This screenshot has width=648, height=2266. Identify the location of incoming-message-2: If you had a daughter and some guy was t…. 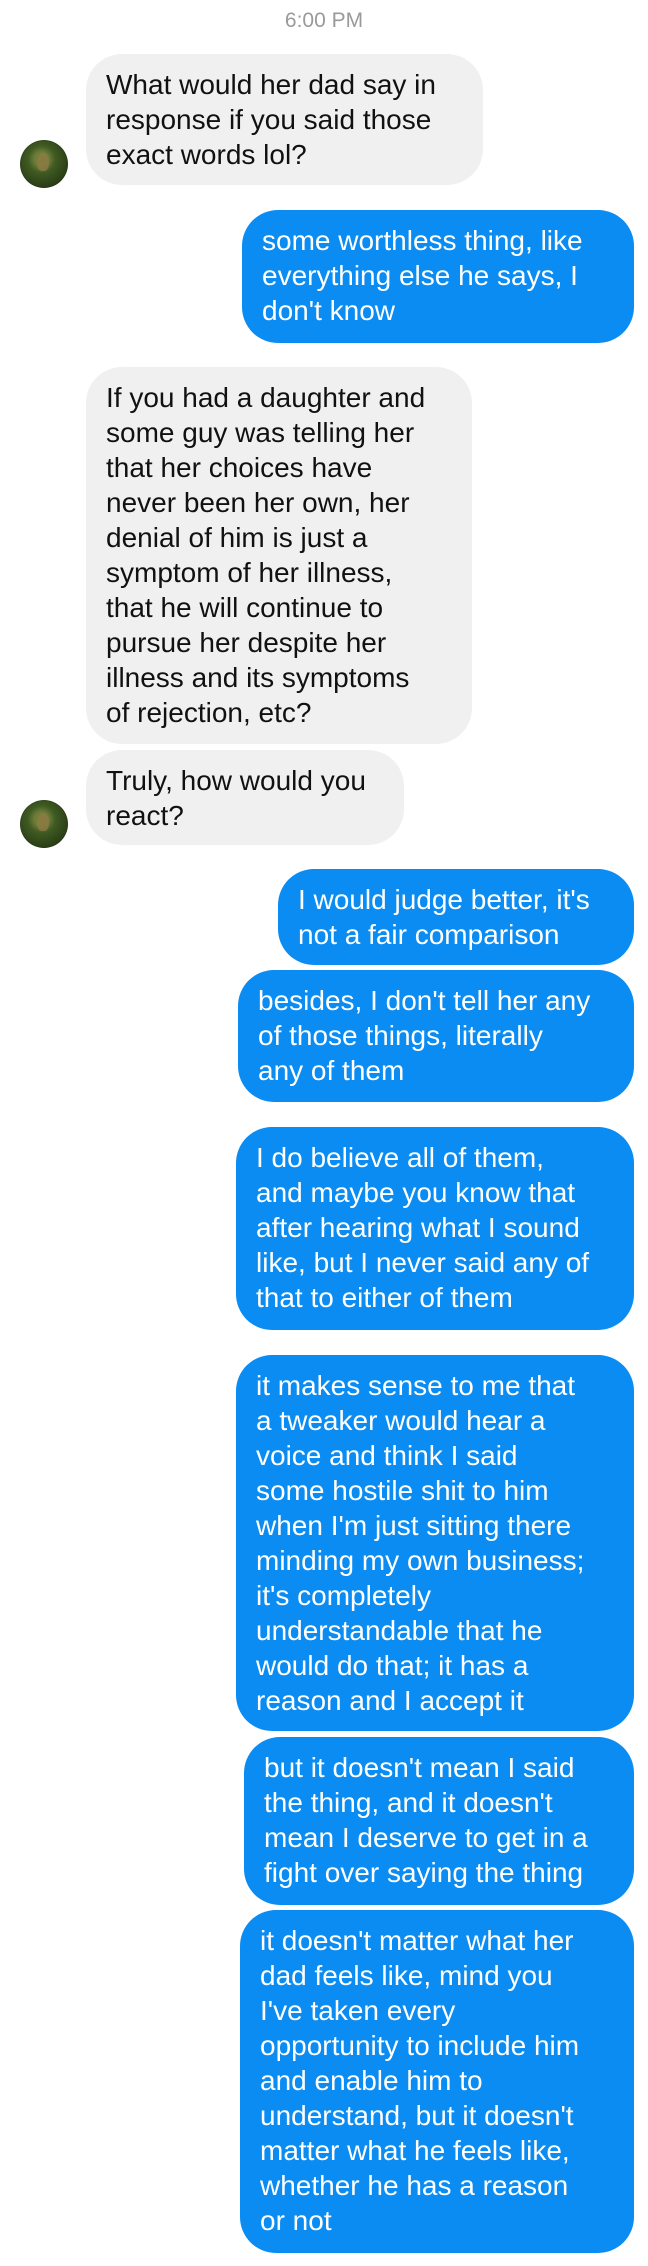
(279, 555).